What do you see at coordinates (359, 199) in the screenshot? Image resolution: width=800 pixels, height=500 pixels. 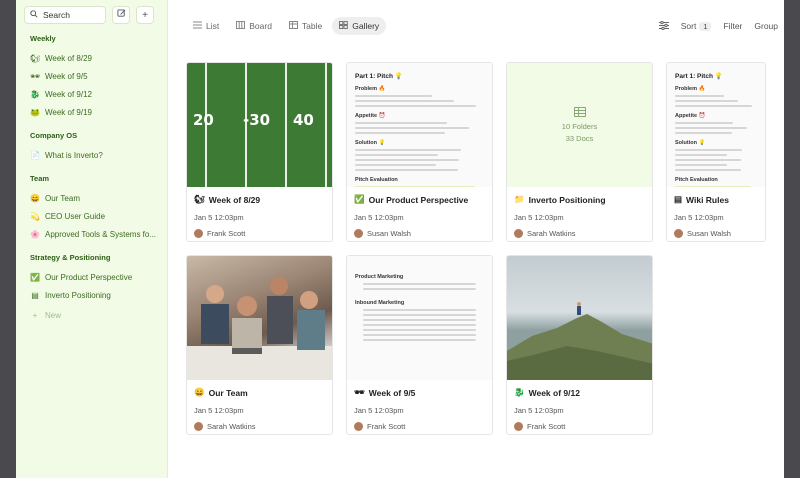 I see `card-emoji-icon: ✅` at bounding box center [359, 199].